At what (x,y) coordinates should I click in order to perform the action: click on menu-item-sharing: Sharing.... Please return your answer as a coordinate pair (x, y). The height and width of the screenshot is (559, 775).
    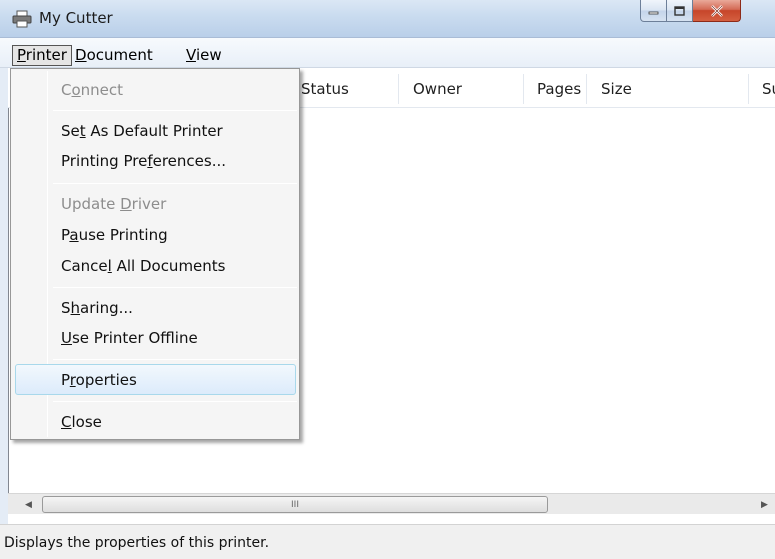
    Looking at the image, I should click on (97, 308).